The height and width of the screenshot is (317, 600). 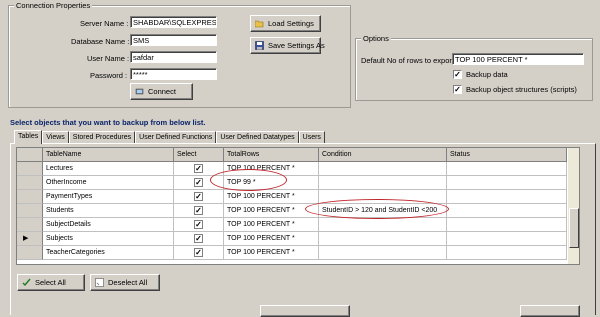 I want to click on row-header: ▶, so click(x=30, y=239).